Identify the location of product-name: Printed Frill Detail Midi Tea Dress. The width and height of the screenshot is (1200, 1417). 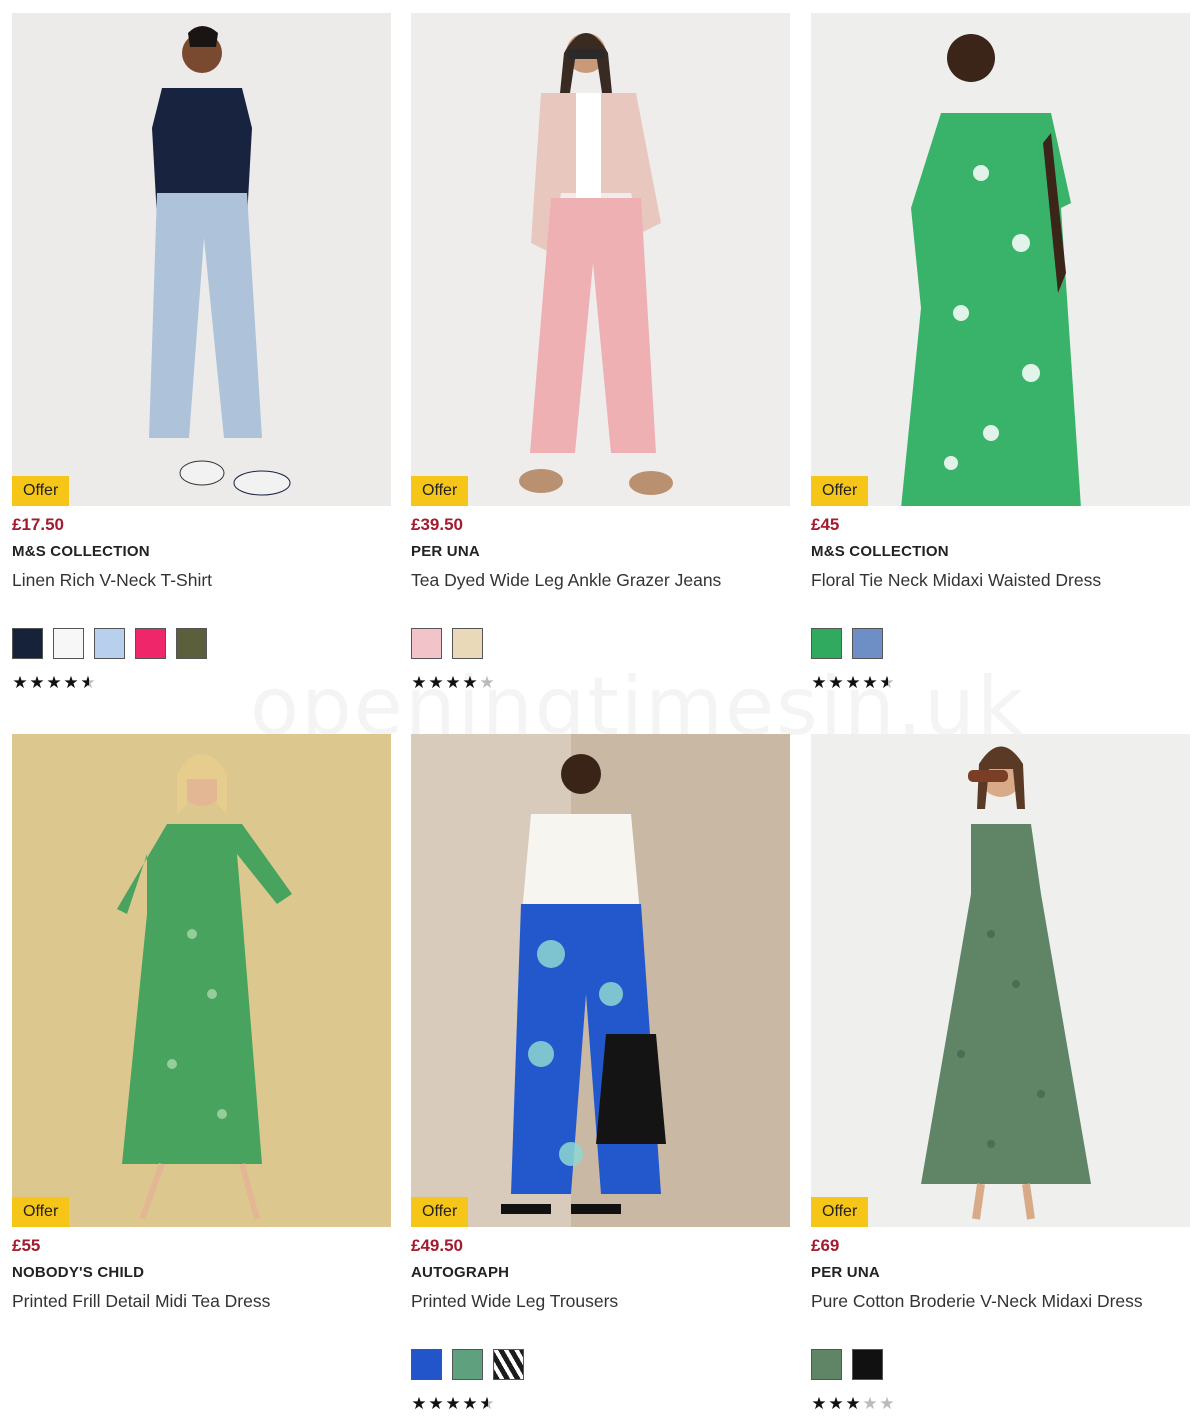
(201, 1303).